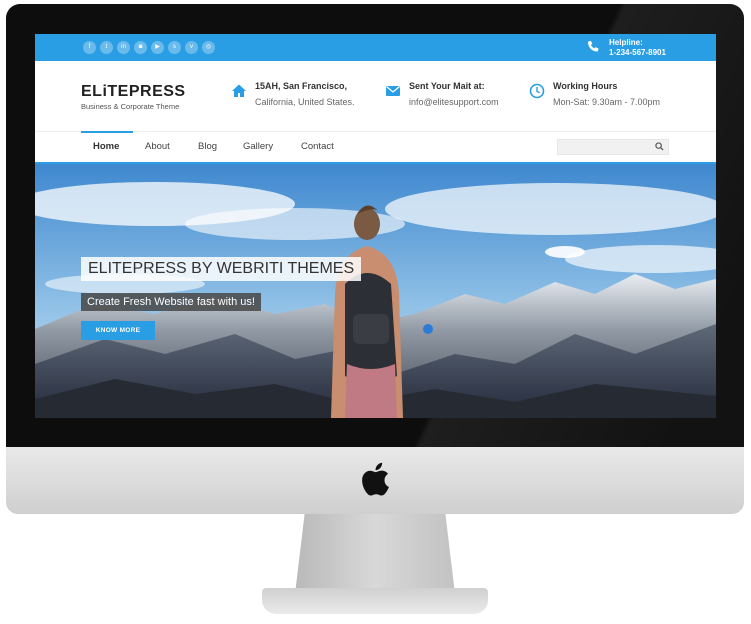 The height and width of the screenshot is (624, 751). Describe the element at coordinates (375, 601) in the screenshot. I see `imac-stand-foot` at that location.